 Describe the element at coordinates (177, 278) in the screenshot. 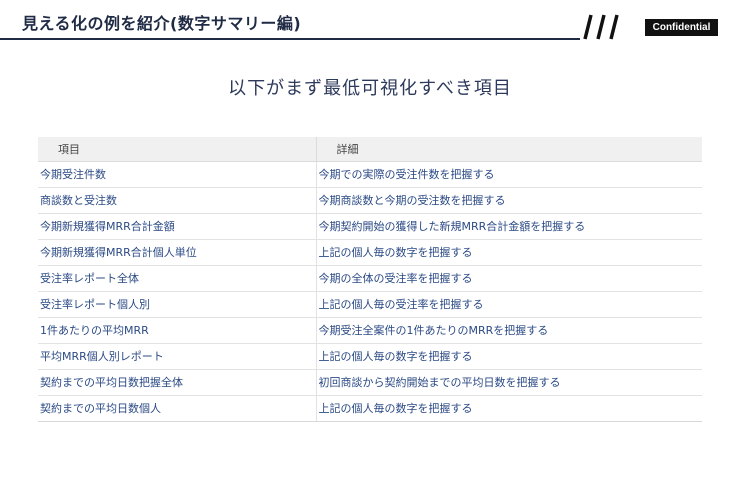

I see `item-cell: 受注率レポート全体` at that location.